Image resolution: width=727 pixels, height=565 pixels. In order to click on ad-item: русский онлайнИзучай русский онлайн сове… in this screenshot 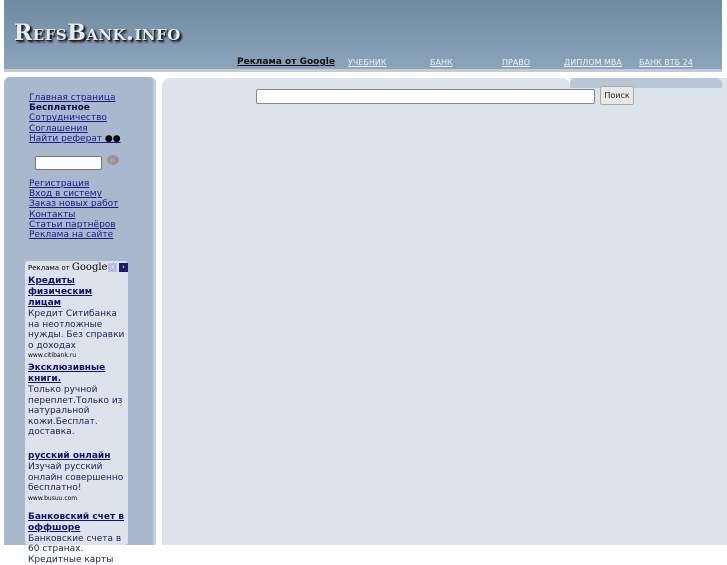, I will do `click(76, 477)`.